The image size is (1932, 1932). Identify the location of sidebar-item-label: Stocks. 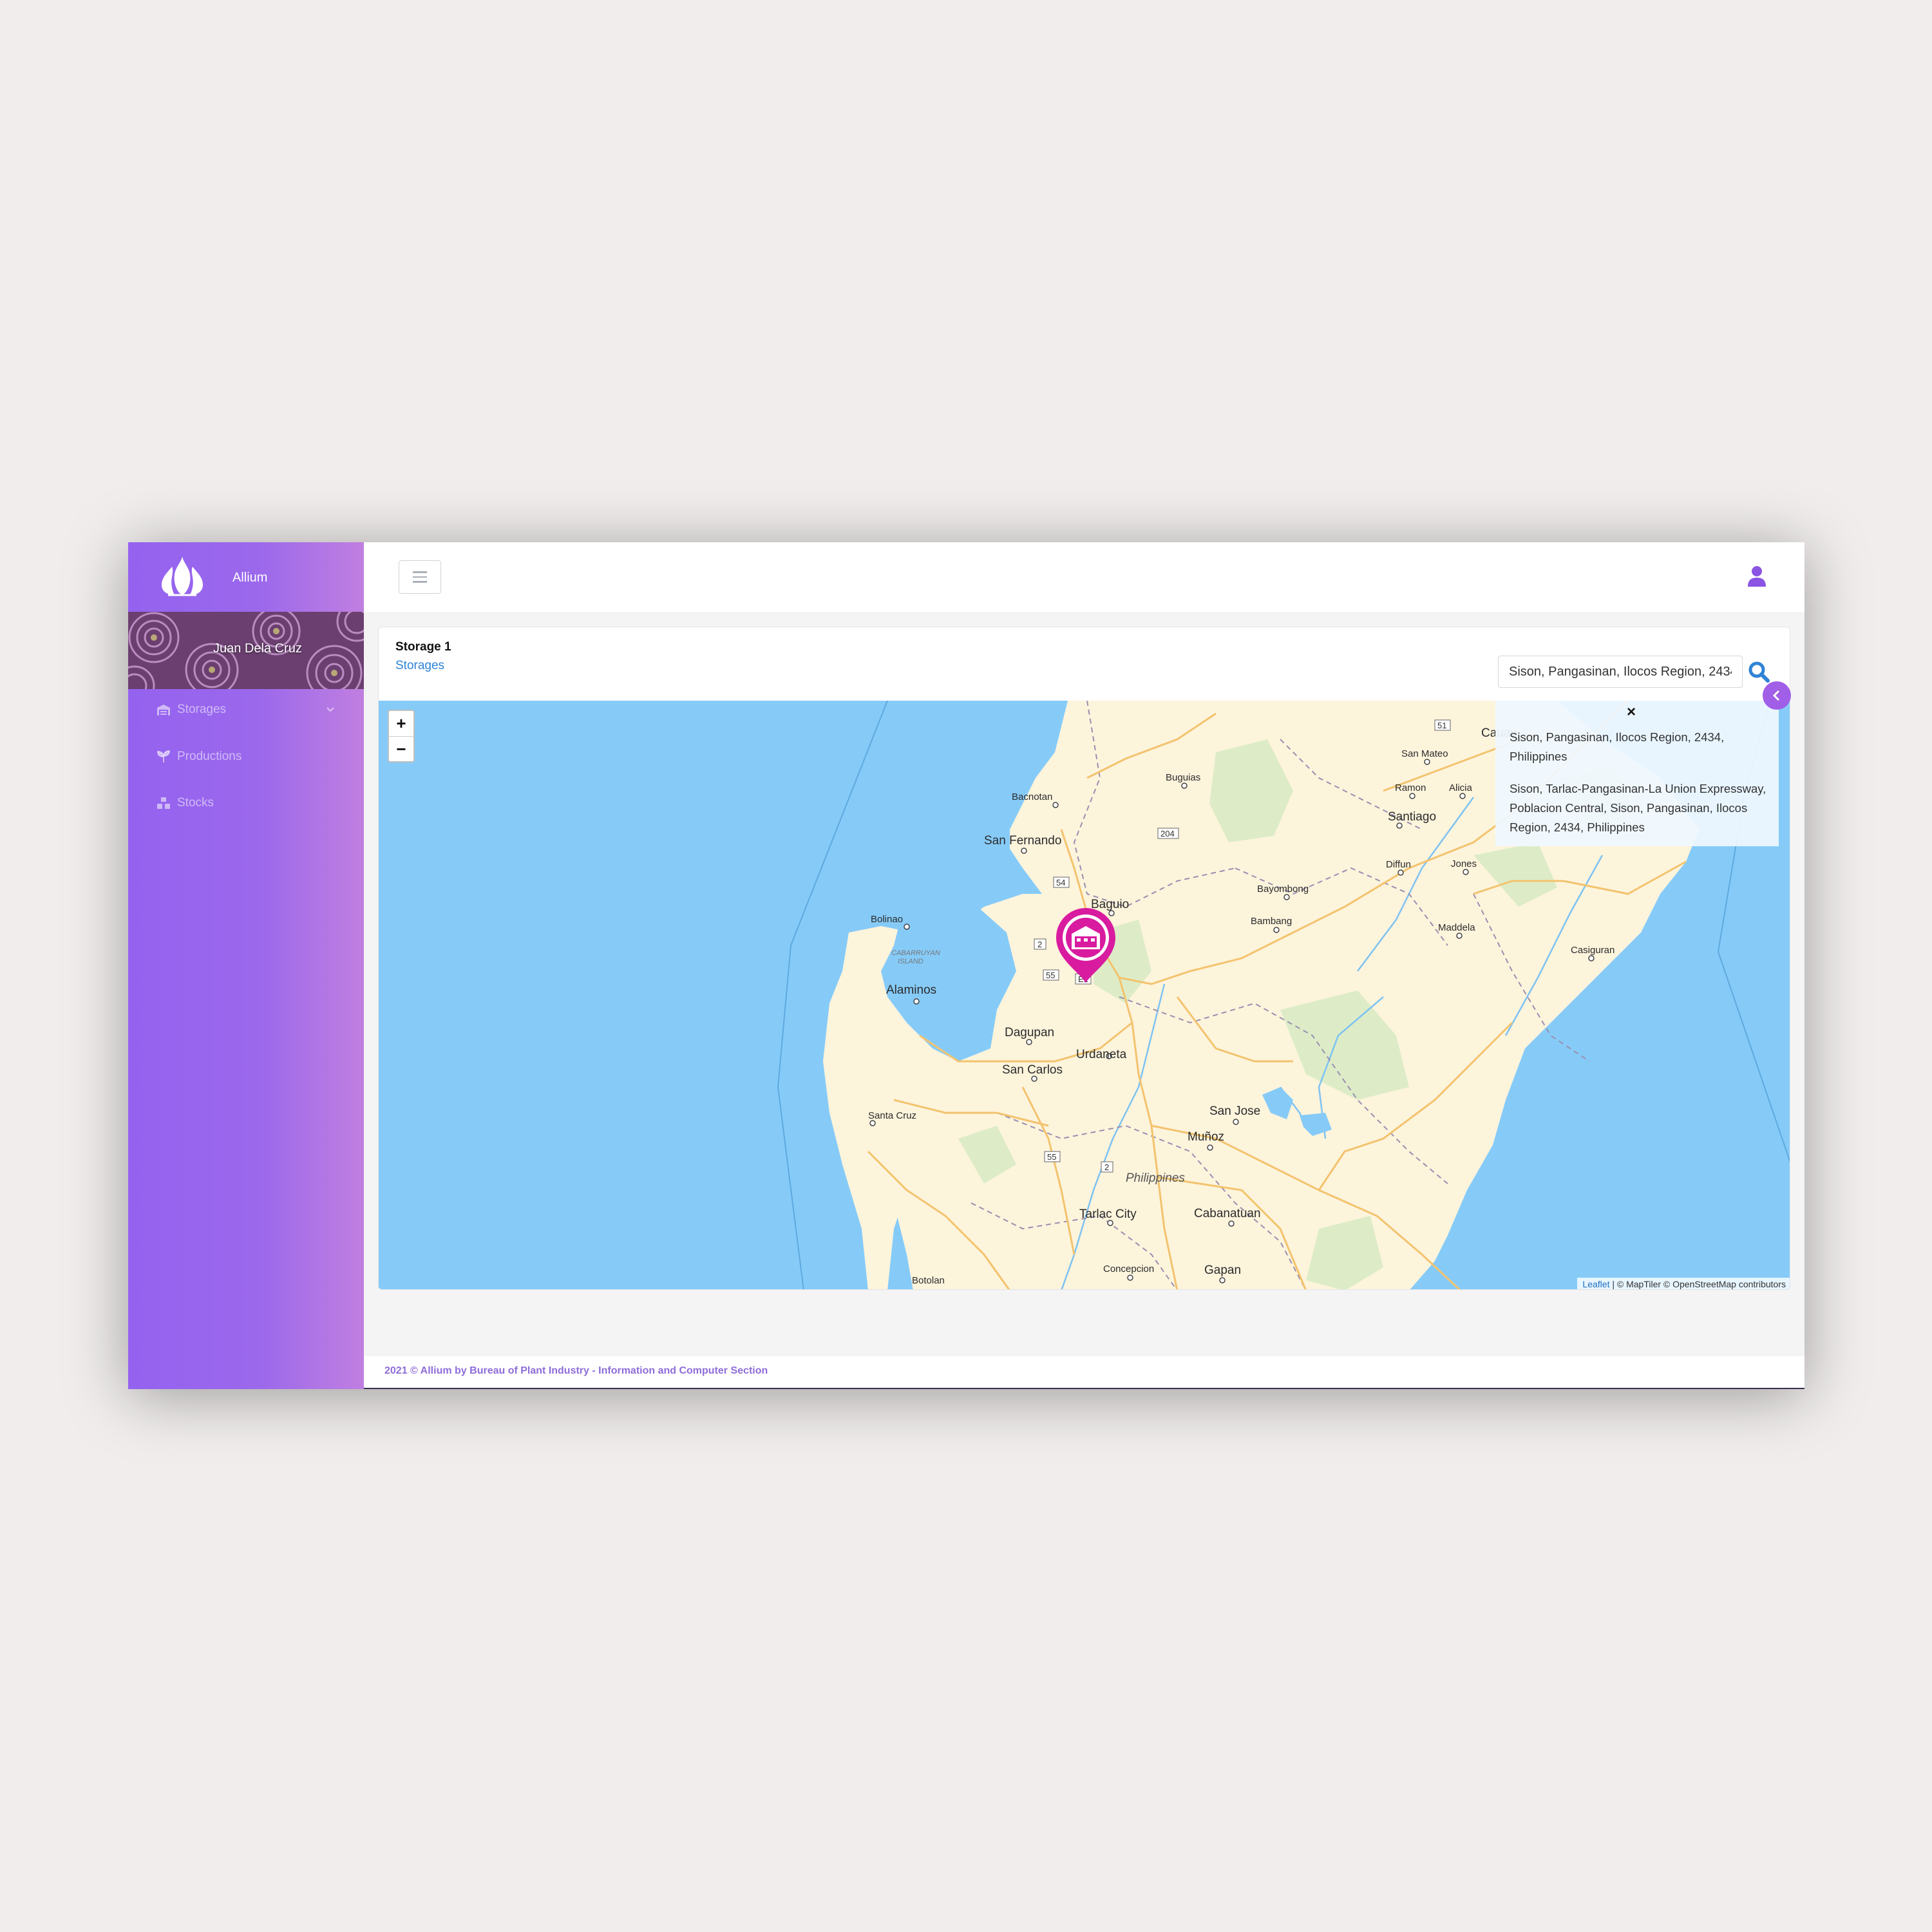
(195, 803).